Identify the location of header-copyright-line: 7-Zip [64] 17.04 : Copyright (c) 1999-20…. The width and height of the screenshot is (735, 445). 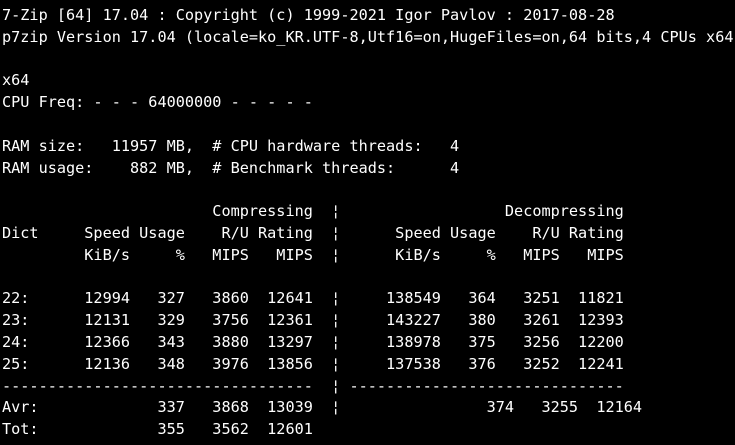
(308, 15).